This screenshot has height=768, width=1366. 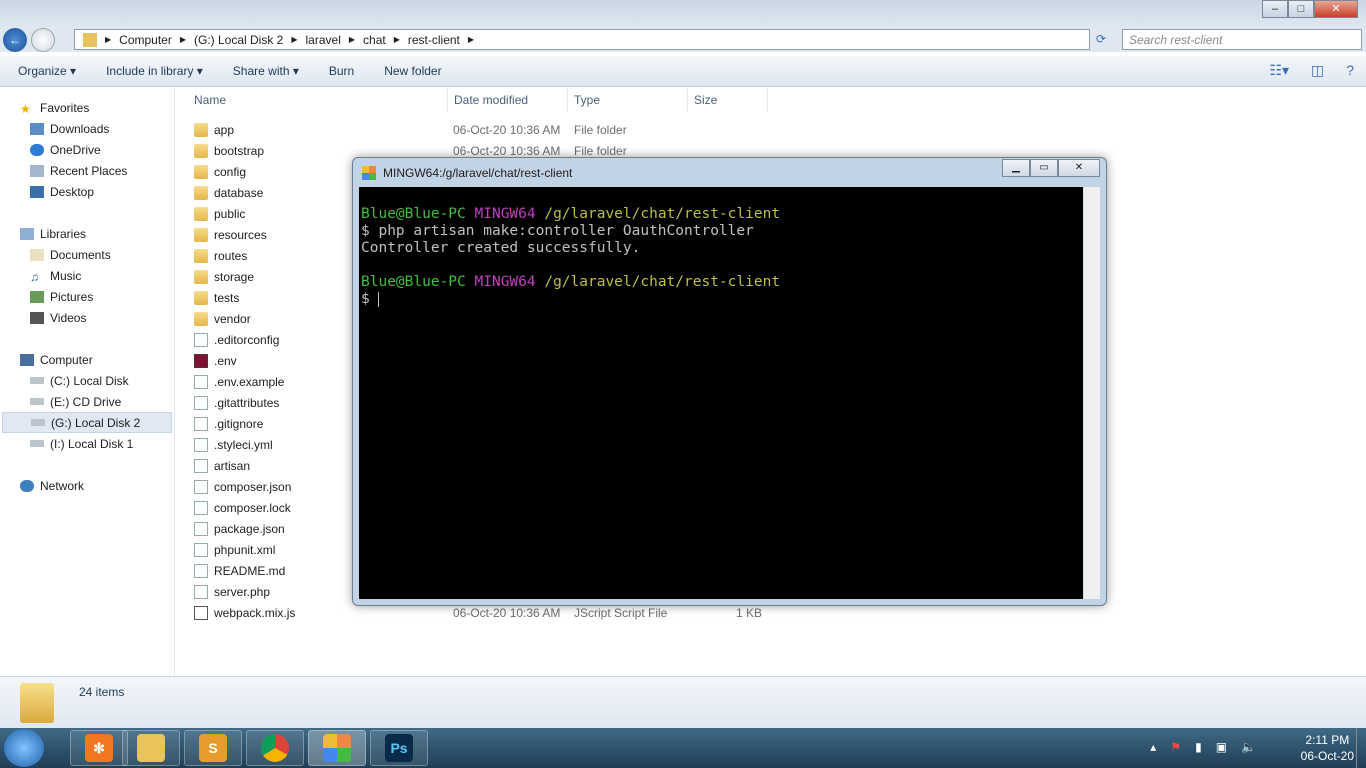 What do you see at coordinates (1079, 168) in the screenshot?
I see `terminal-close-button: ✕` at bounding box center [1079, 168].